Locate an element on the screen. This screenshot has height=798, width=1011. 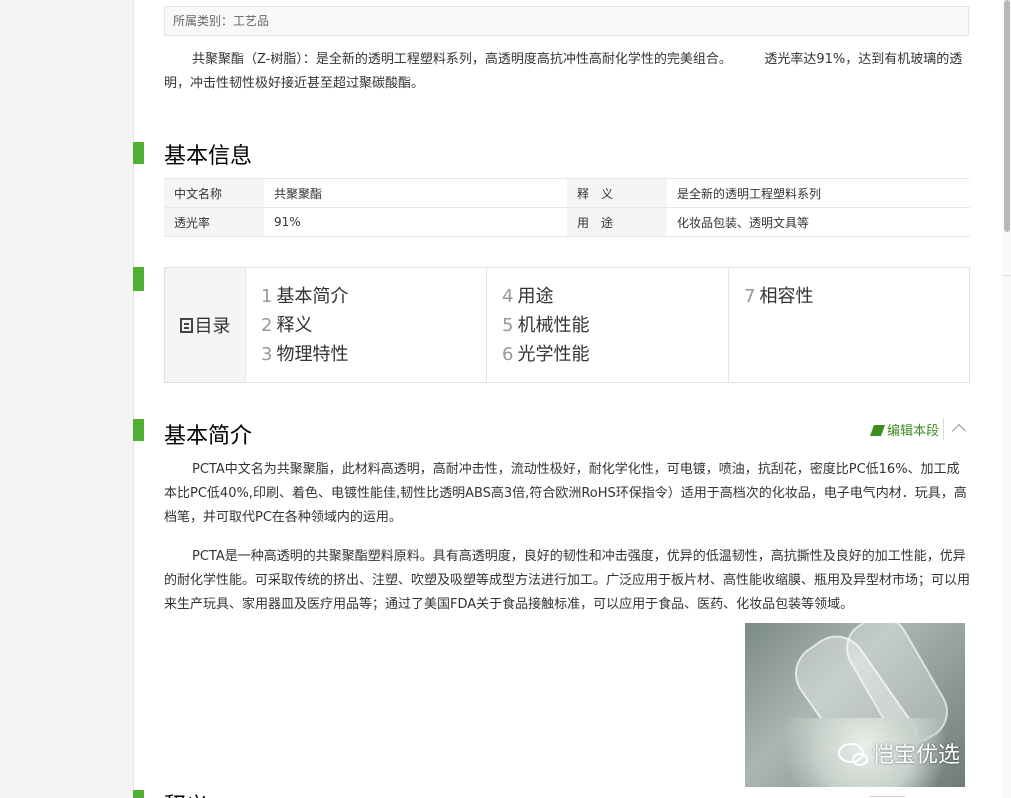
info-value: 化妆品包装、透明文具等 is located at coordinates (818, 222).